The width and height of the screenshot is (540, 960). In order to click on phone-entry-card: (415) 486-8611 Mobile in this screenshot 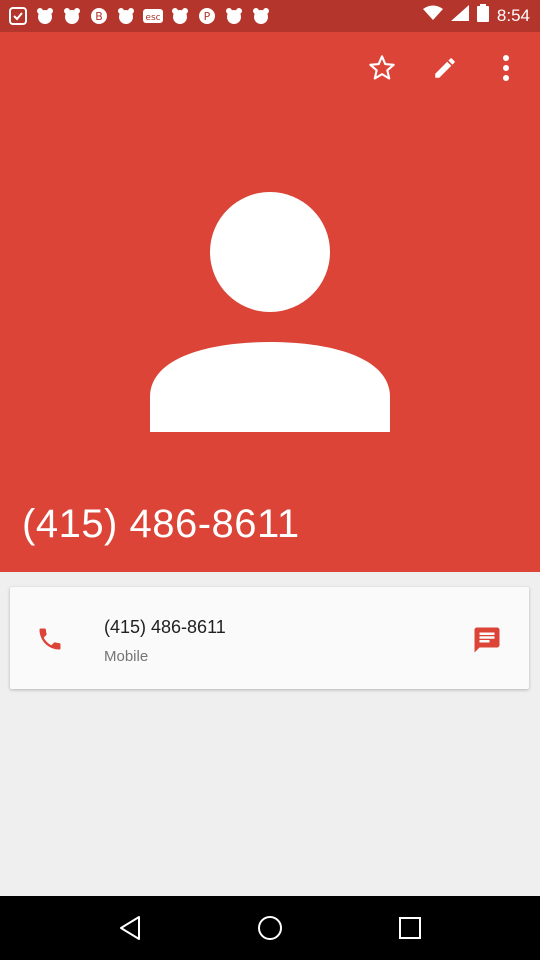, I will do `click(269, 638)`.